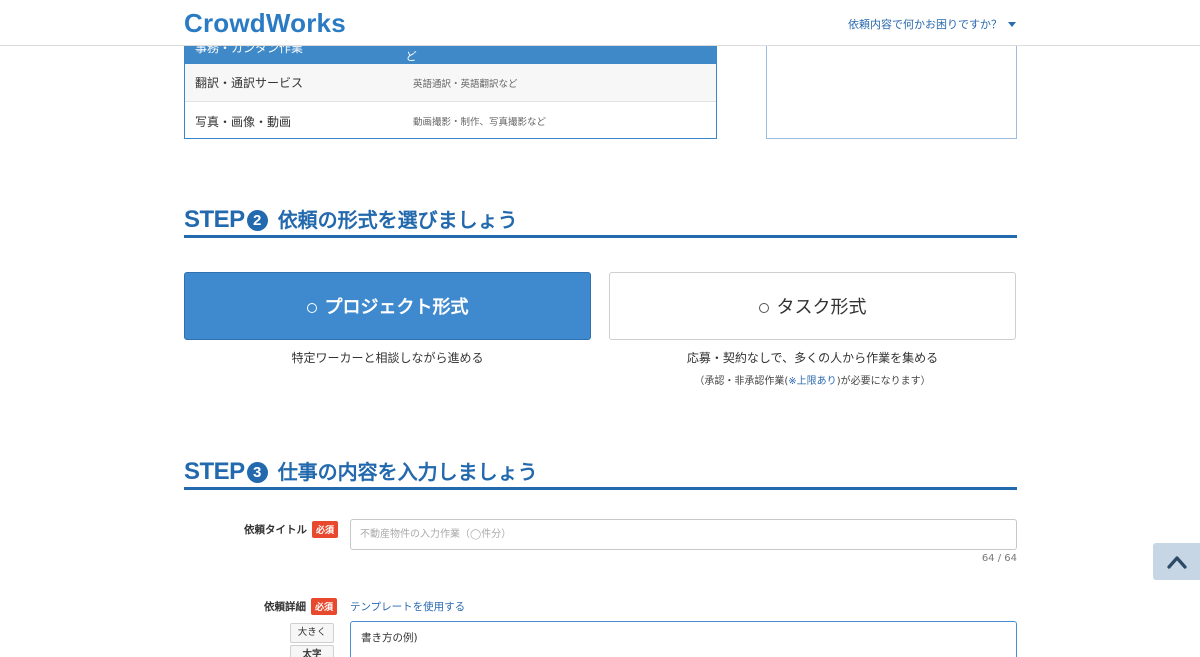 This screenshot has width=1200, height=657. I want to click on note-text: )が必要になります）, so click(883, 381).